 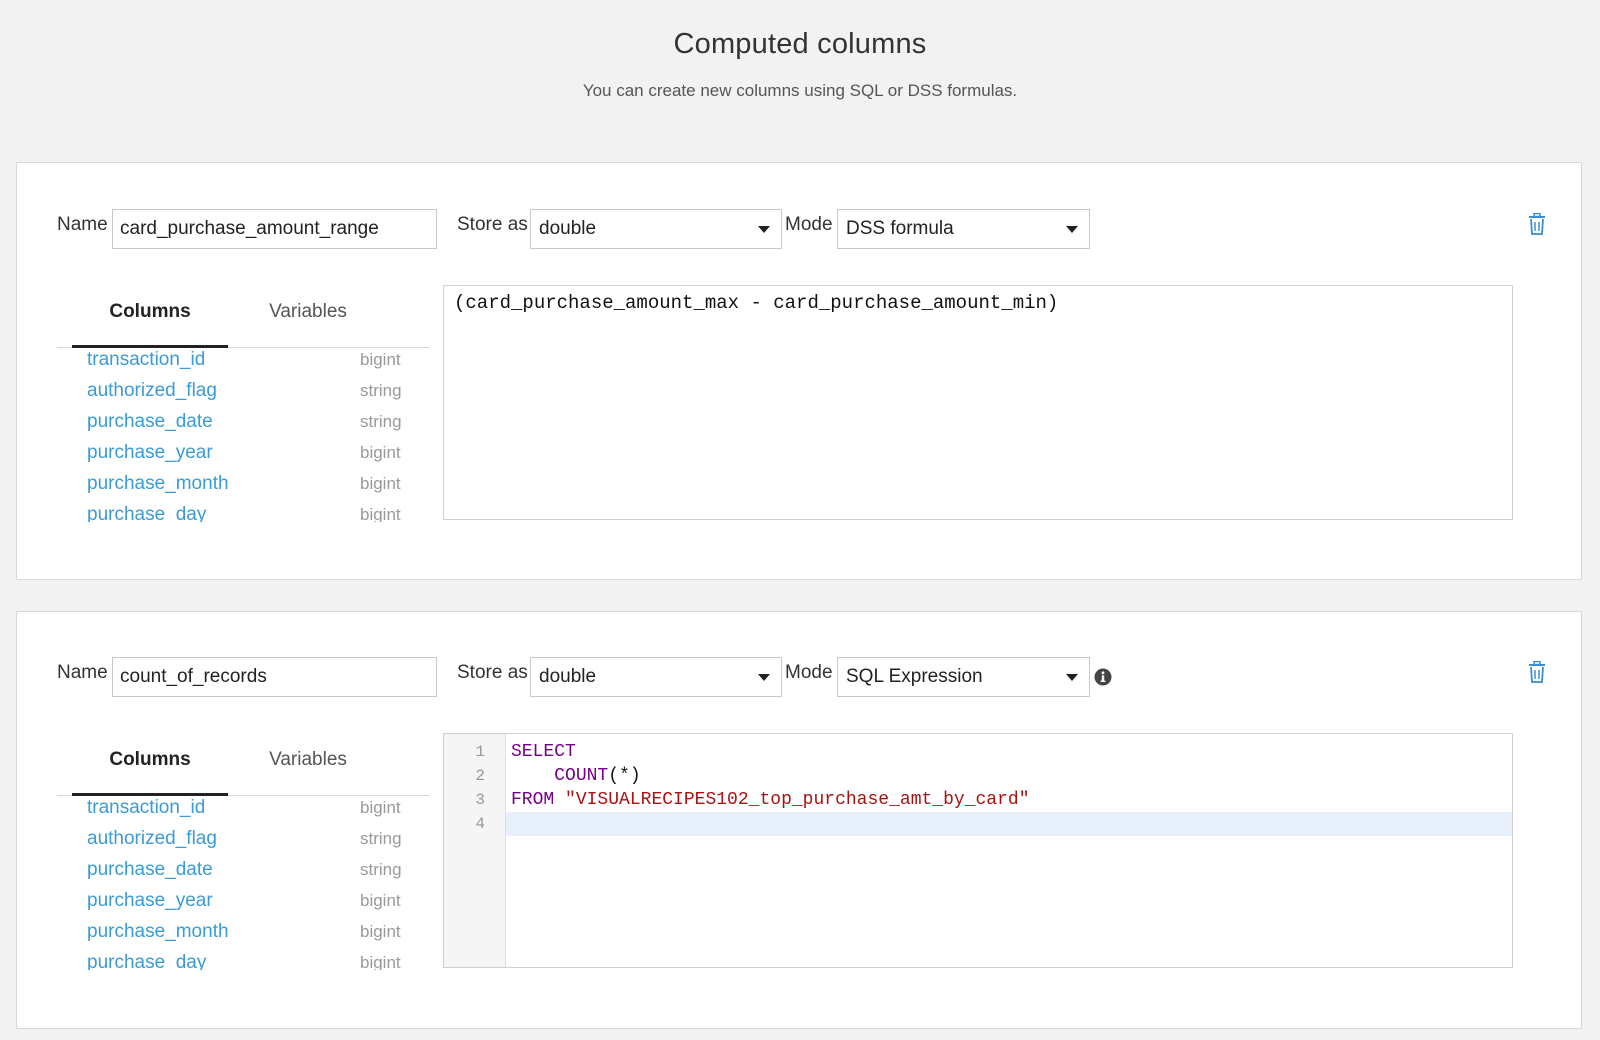 I want to click on page-title: Computed columns, so click(x=800, y=44).